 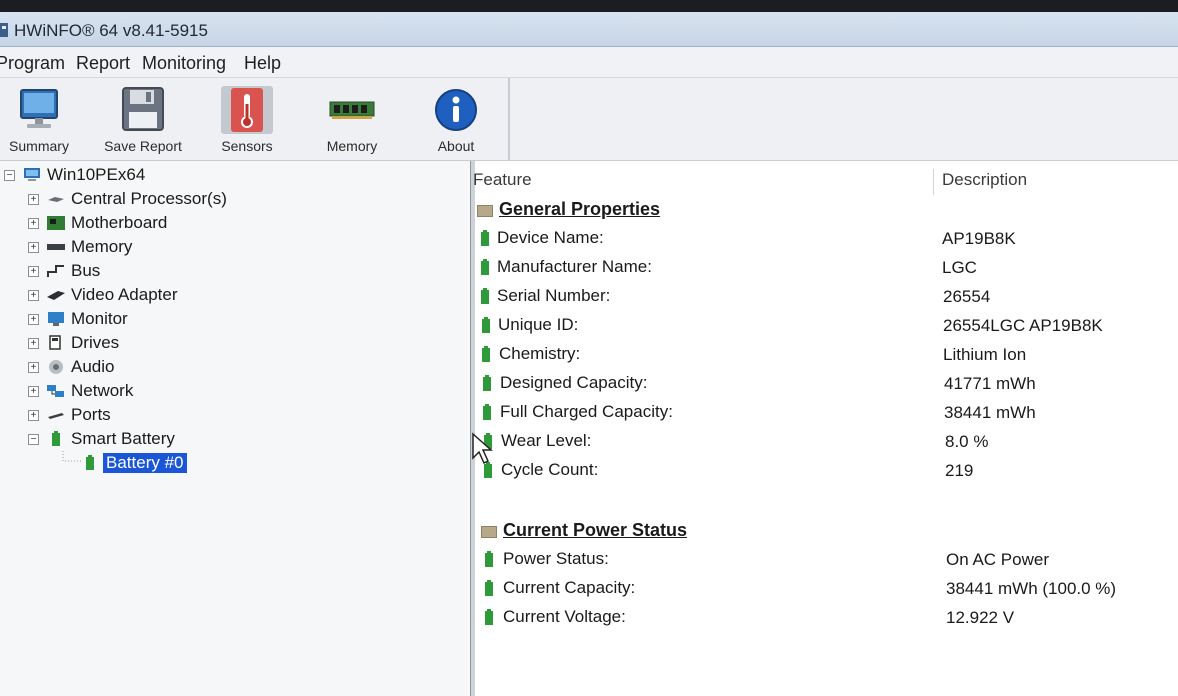 What do you see at coordinates (990, 383) in the screenshot?
I see `feature-value: 41771 mWh` at bounding box center [990, 383].